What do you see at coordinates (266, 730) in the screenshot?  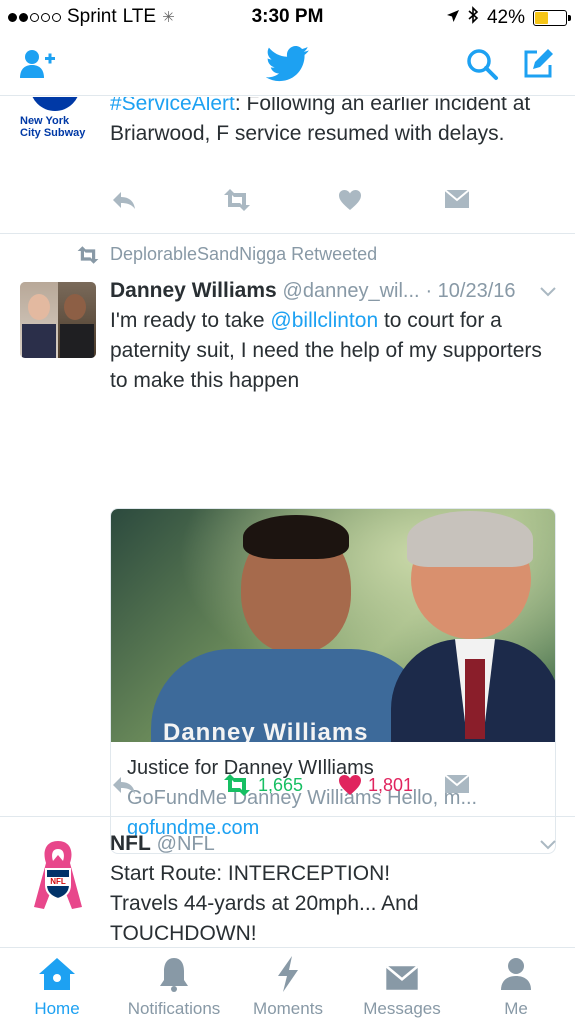 I see `card-image-caption: Danney Williams` at bounding box center [266, 730].